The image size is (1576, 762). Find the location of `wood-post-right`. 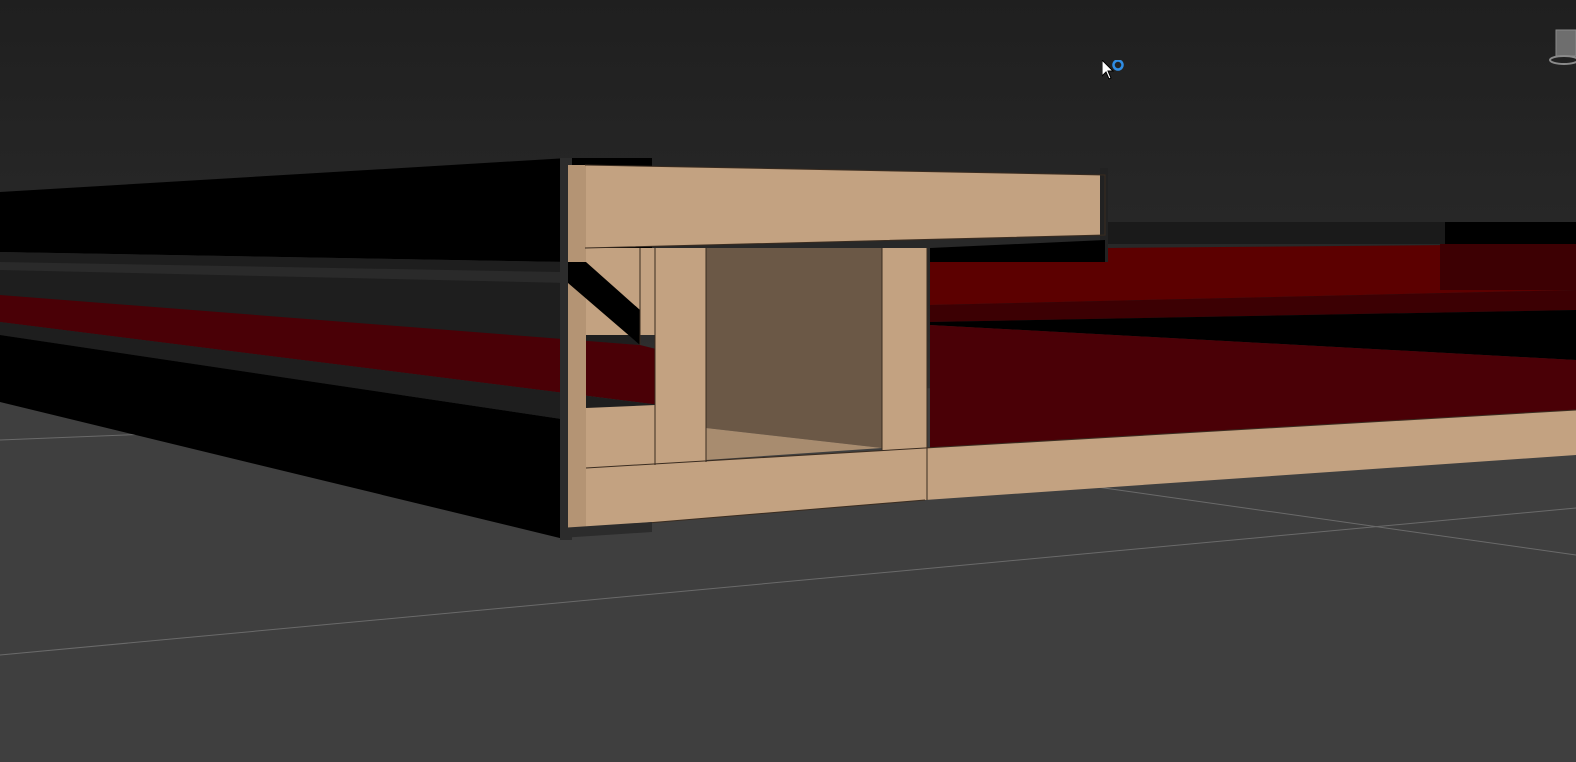

wood-post-right is located at coordinates (904, 349).